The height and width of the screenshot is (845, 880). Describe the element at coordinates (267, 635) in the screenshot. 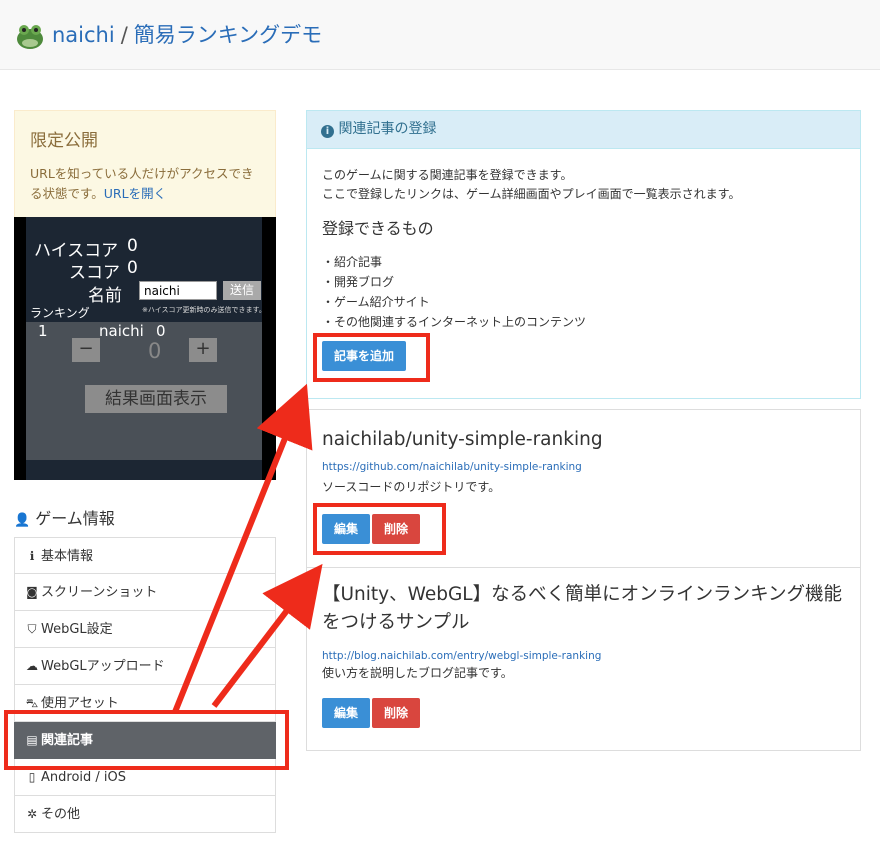

I see `arrow-to-article-actions` at that location.